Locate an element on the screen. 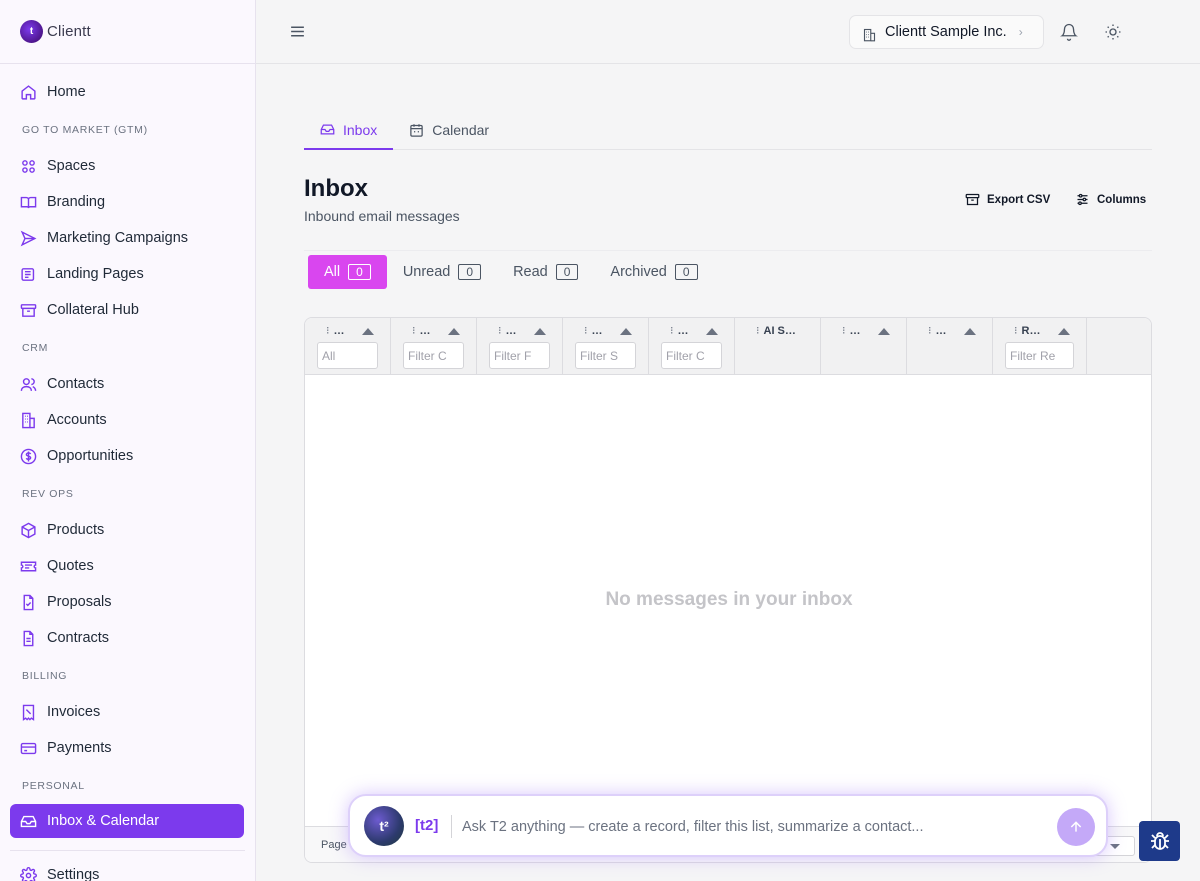 The height and width of the screenshot is (881, 1200). tab-inbox: Inbox is located at coordinates (349, 130).